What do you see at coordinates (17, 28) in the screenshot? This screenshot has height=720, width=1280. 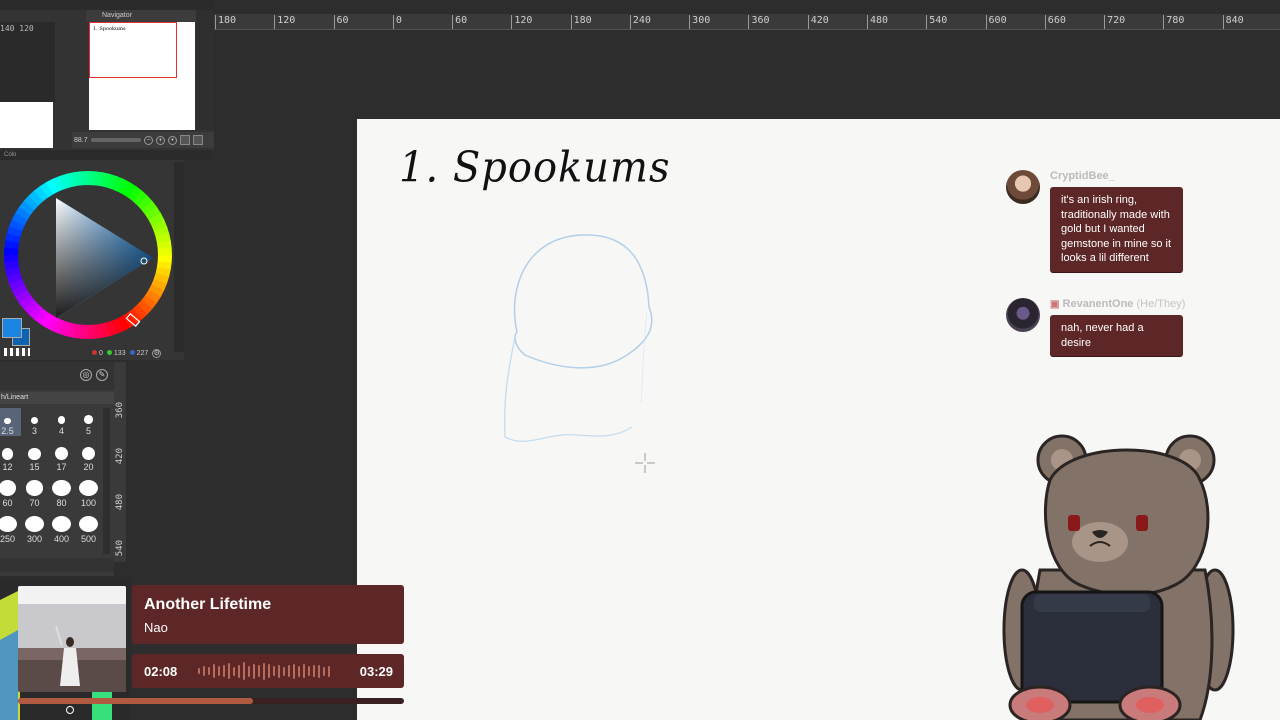 I see `secondary-panel-ruler: 140 120` at bounding box center [17, 28].